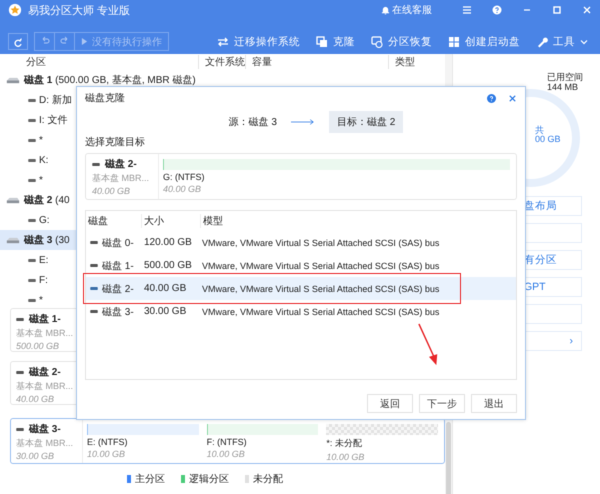 The image size is (600, 494). Describe the element at coordinates (227, 442) in the screenshot. I see `partition-name: F: (NTFS)` at that location.